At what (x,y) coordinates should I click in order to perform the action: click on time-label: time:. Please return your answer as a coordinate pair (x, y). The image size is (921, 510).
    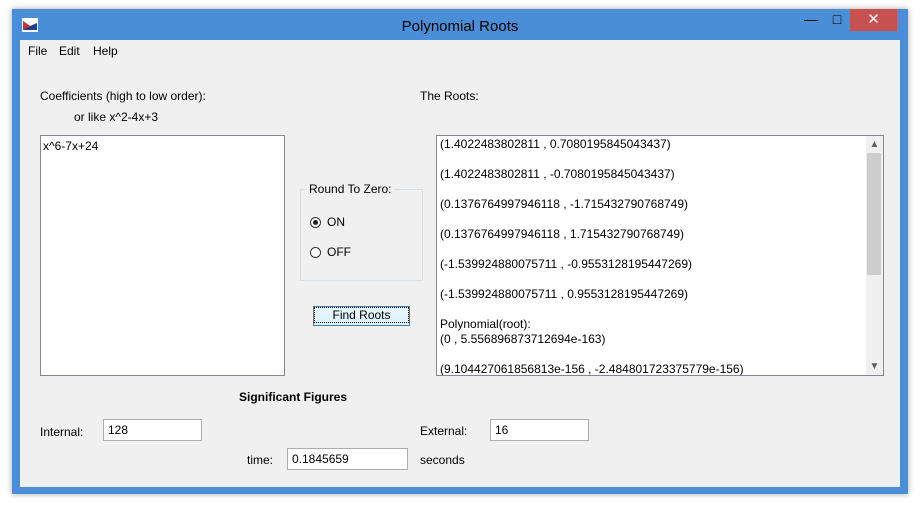
    Looking at the image, I should click on (260, 460).